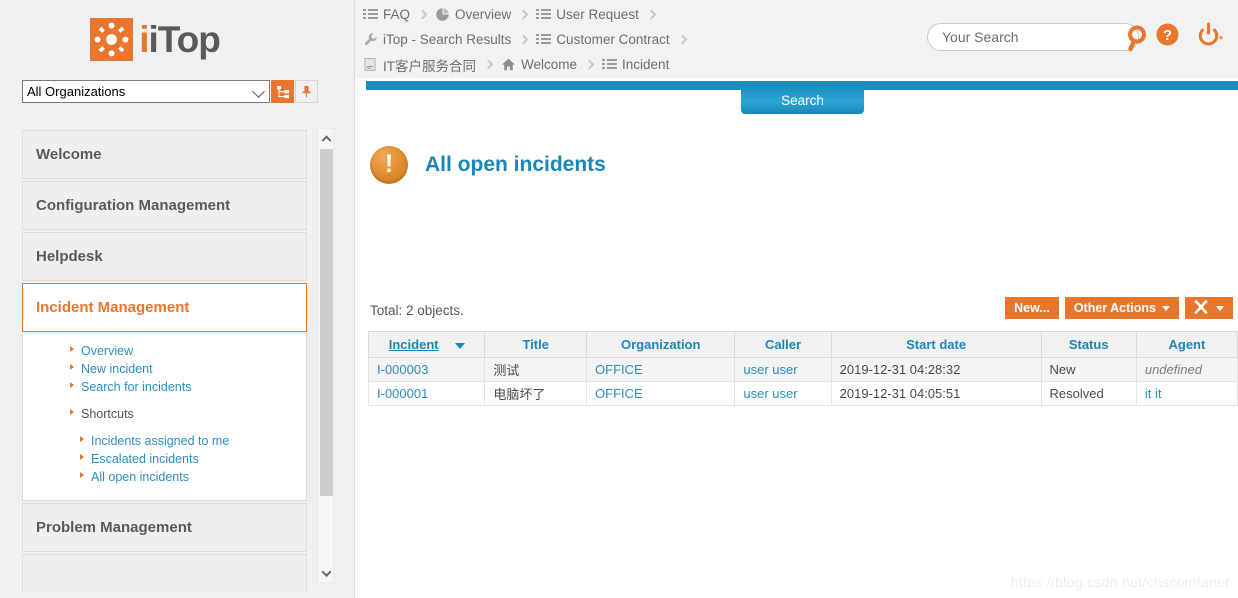  I want to click on sidebar-scrollbar, so click(325, 355).